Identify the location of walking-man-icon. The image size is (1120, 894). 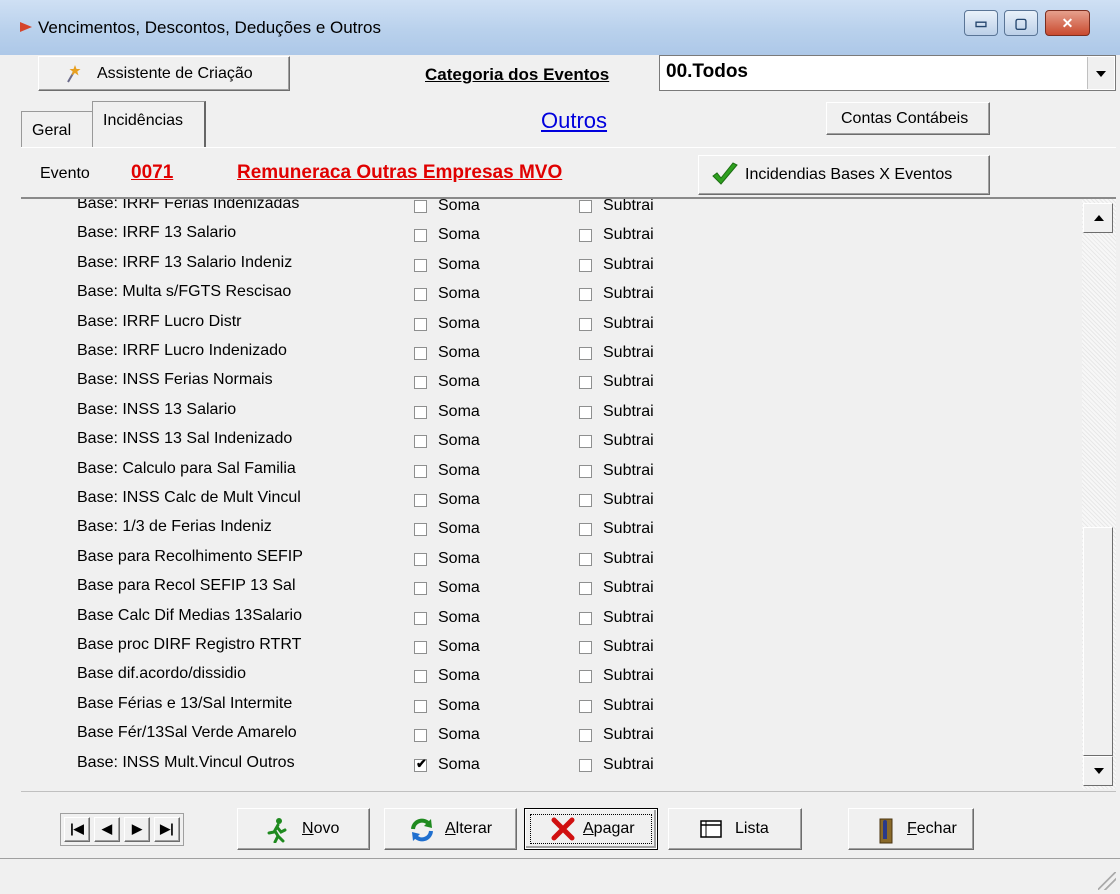
(277, 830).